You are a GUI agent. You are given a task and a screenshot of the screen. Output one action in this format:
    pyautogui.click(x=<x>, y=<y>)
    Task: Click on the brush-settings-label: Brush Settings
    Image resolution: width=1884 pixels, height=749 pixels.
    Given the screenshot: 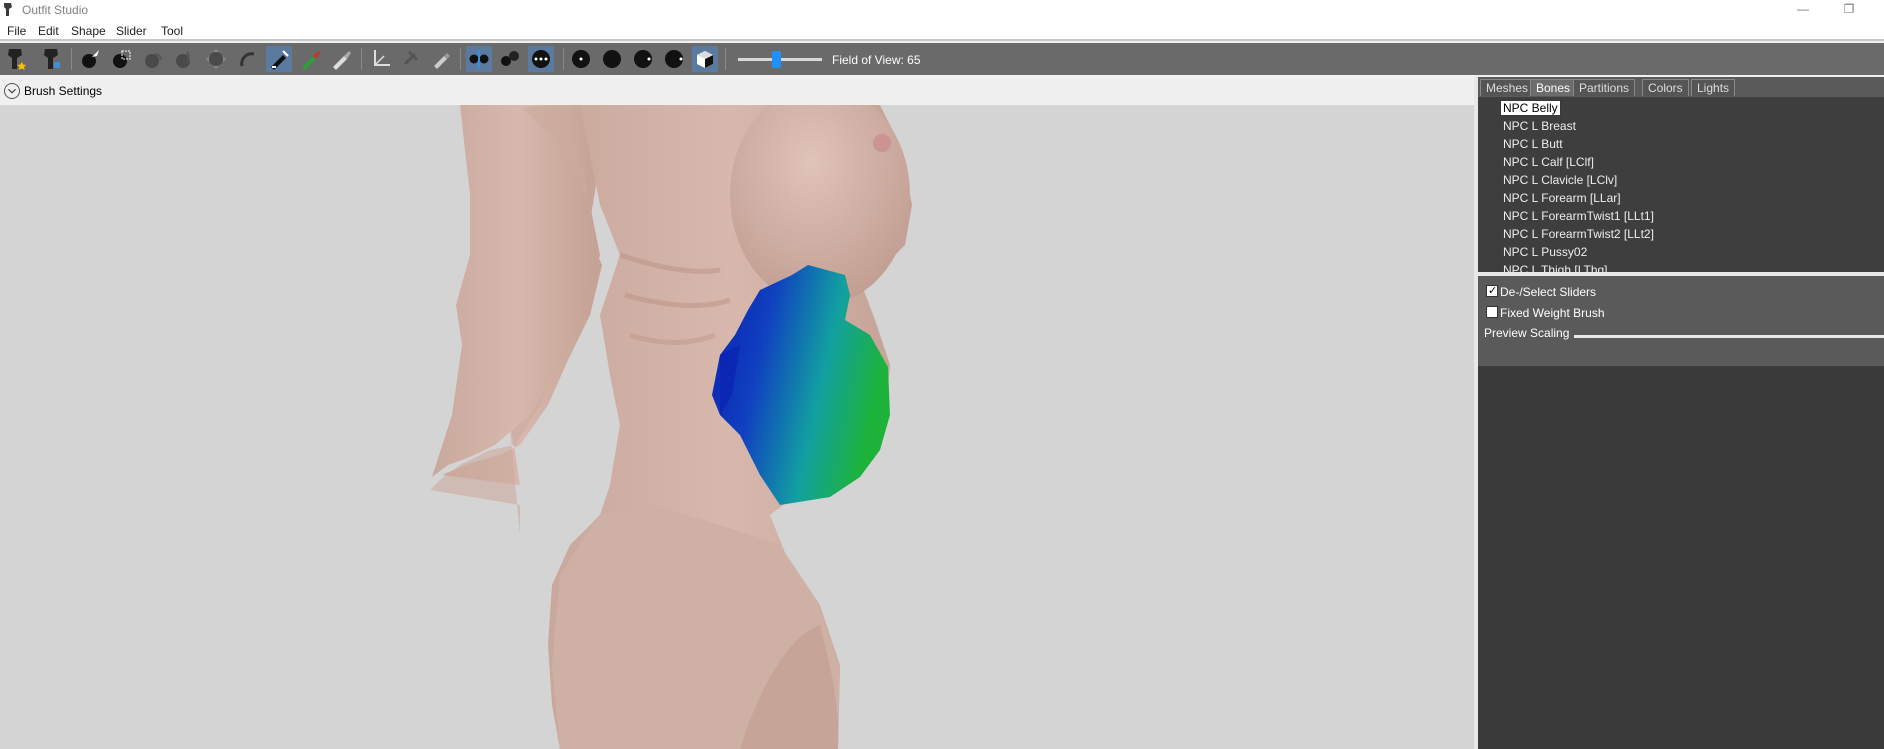 What is the action you would take?
    pyautogui.click(x=63, y=91)
    